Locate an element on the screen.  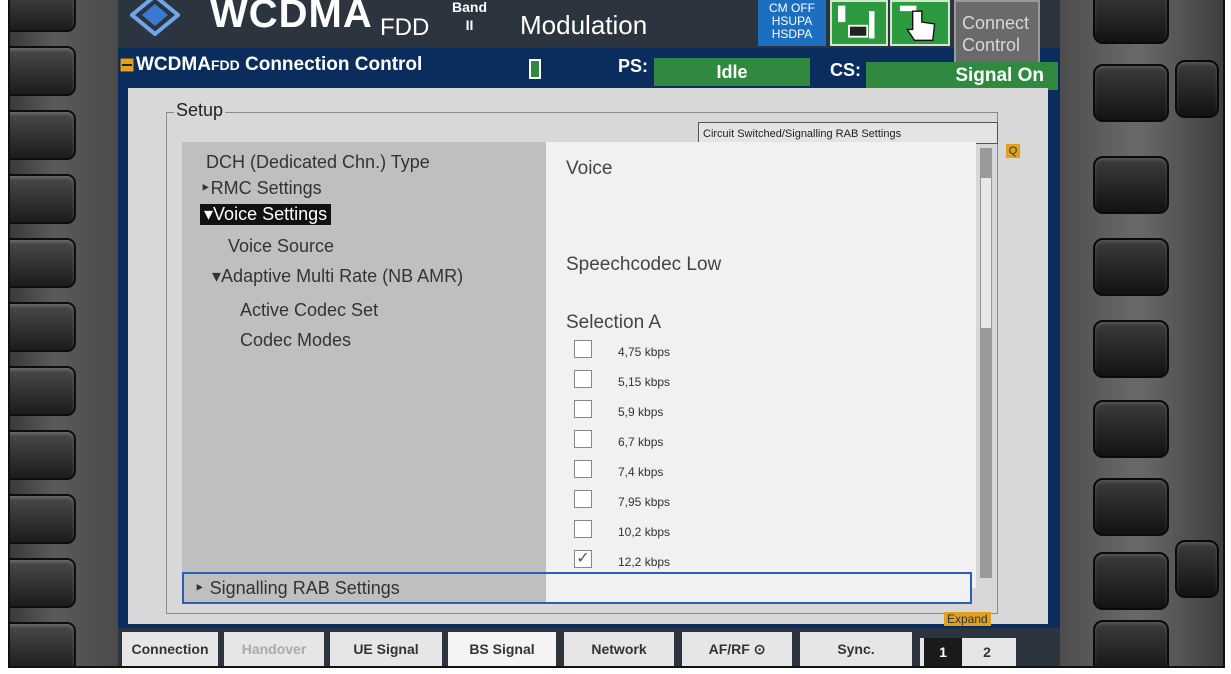
band-label: Band is located at coordinates (469, 7).